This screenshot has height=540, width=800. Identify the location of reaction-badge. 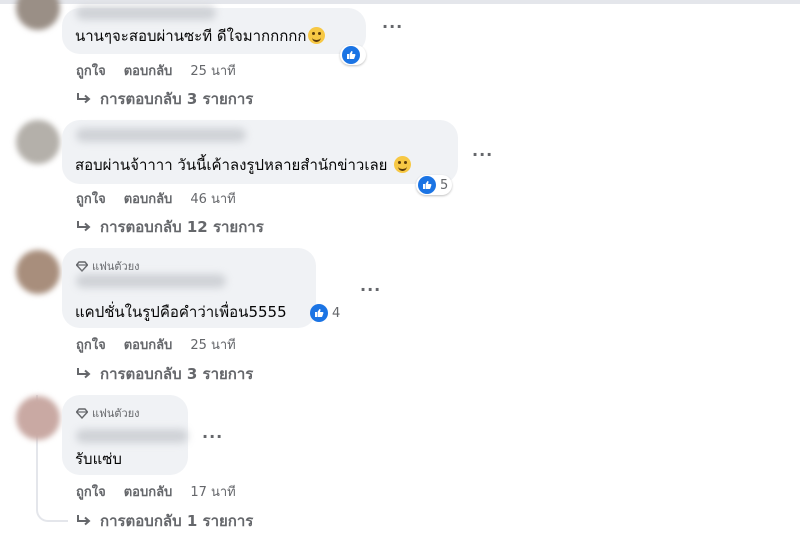
(353, 55).